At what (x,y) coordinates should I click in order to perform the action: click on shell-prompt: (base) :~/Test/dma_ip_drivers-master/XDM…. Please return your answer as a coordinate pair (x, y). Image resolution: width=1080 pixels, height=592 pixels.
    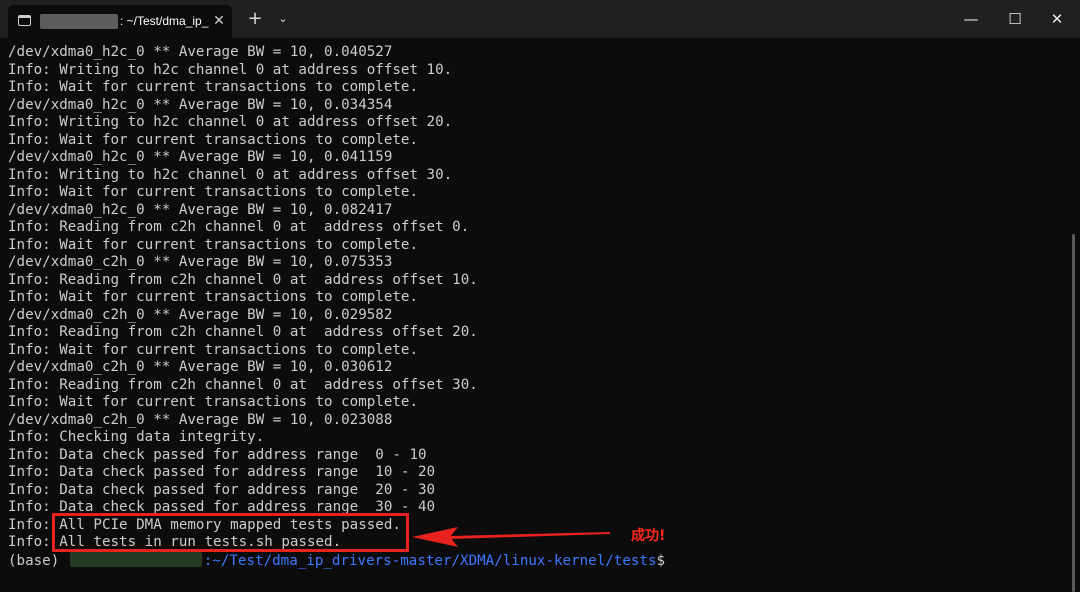
    Looking at the image, I should click on (538, 560).